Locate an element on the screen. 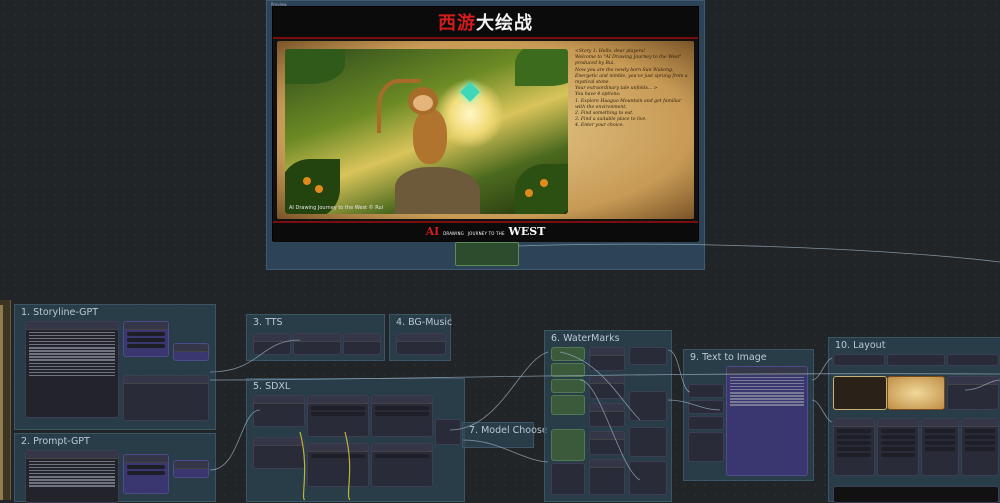  group-sdxl: 5. SDXL is located at coordinates (355, 440).